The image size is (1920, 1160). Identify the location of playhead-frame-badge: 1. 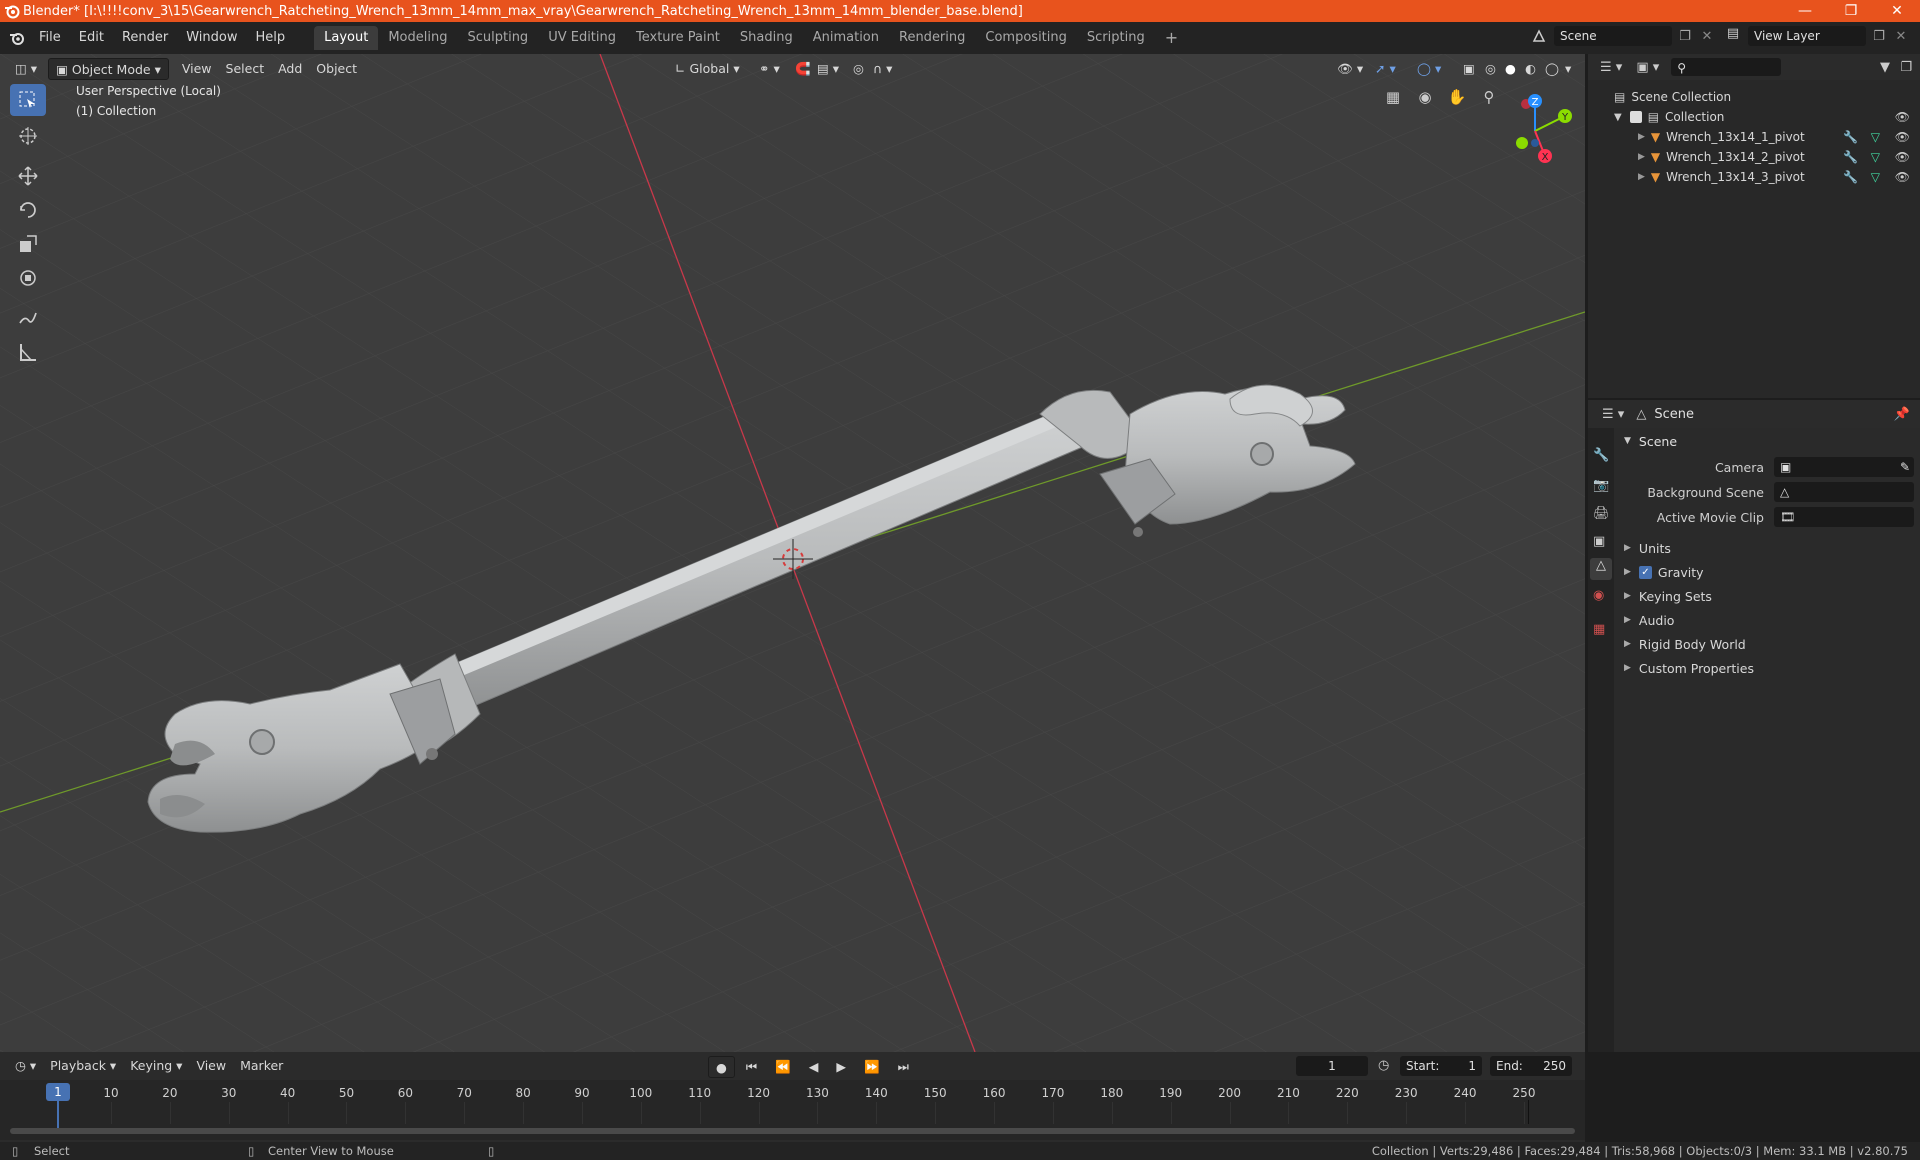
(58, 1092).